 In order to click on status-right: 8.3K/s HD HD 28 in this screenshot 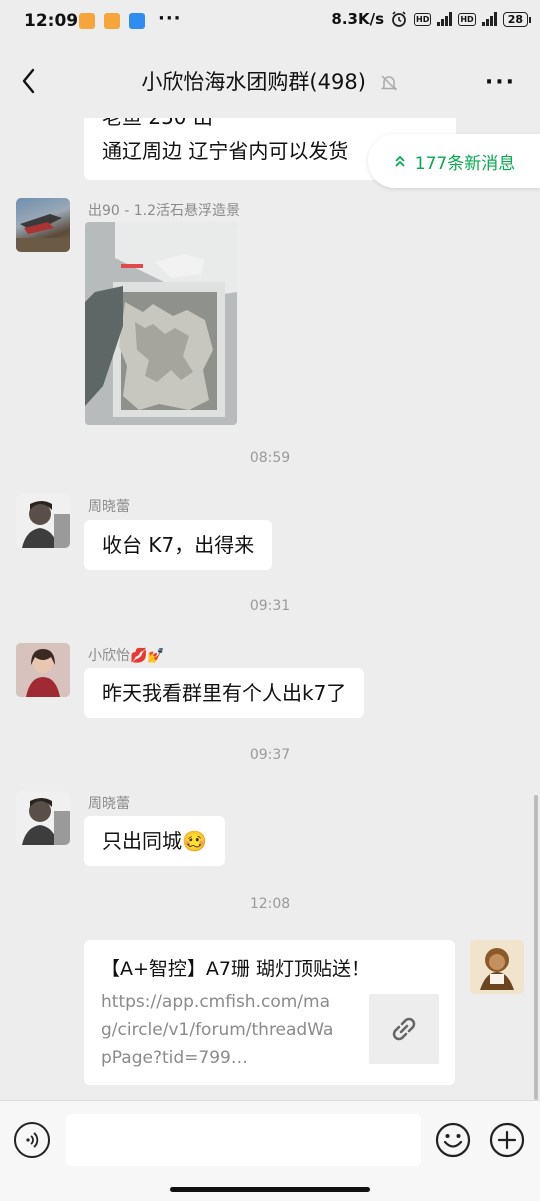, I will do `click(431, 19)`.